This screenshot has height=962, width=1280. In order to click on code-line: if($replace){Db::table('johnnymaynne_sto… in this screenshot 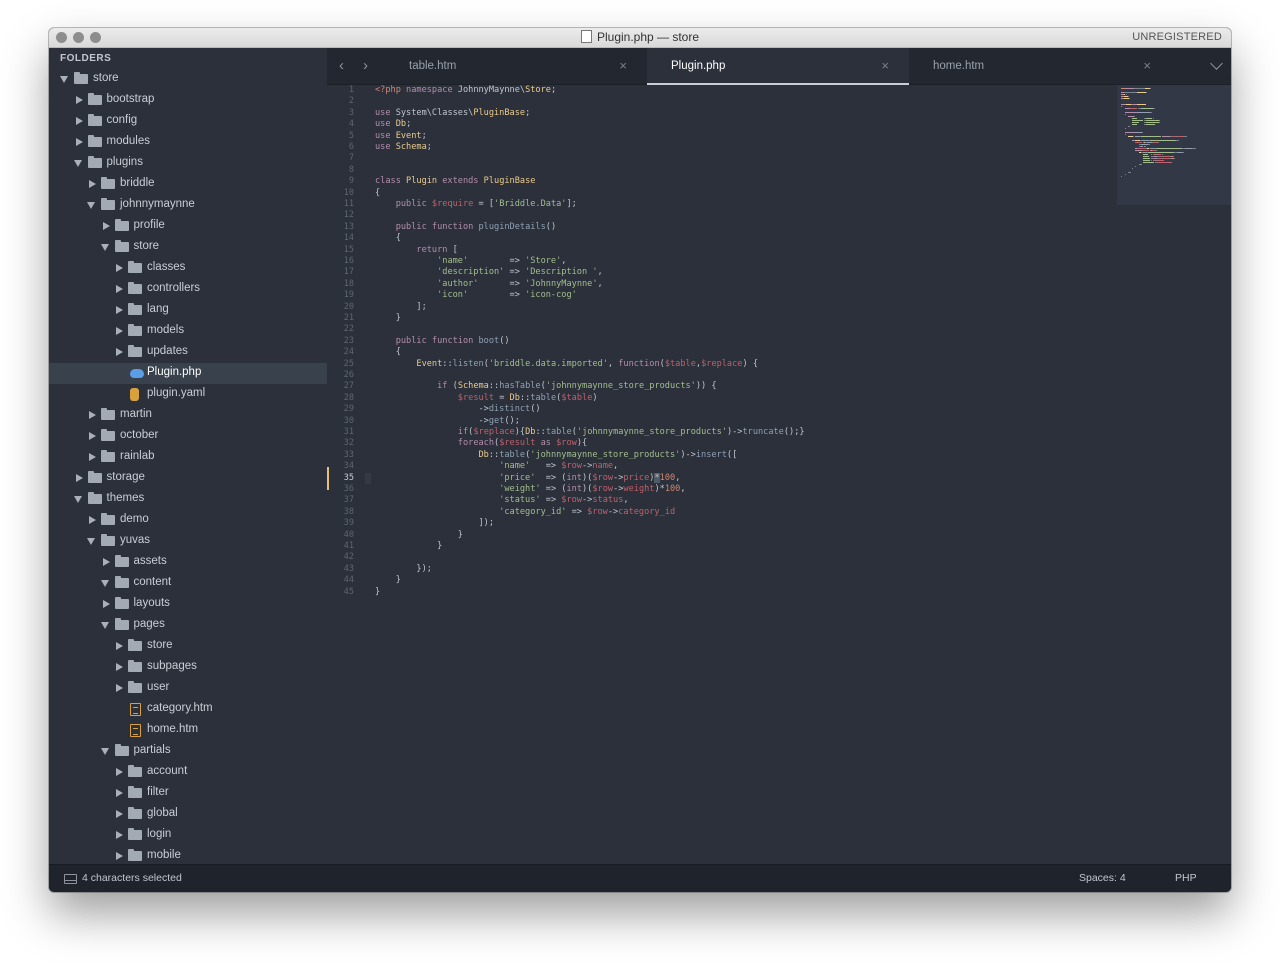, I will do `click(590, 432)`.